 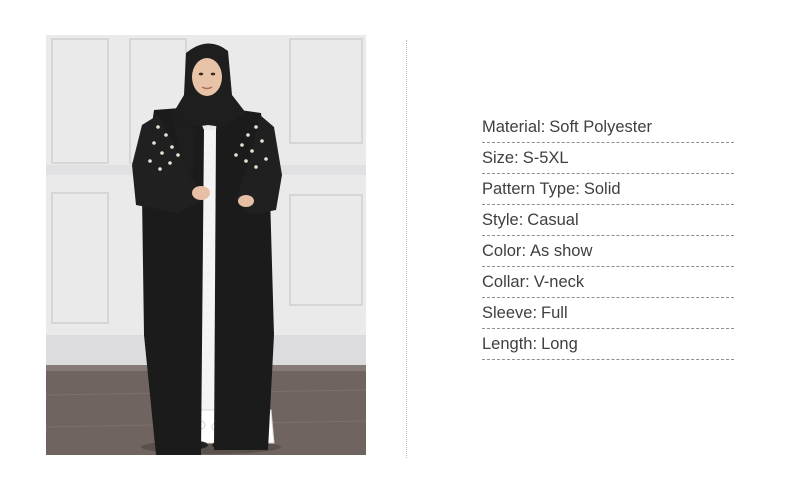 What do you see at coordinates (559, 282) in the screenshot?
I see `spec-value: V-neck` at bounding box center [559, 282].